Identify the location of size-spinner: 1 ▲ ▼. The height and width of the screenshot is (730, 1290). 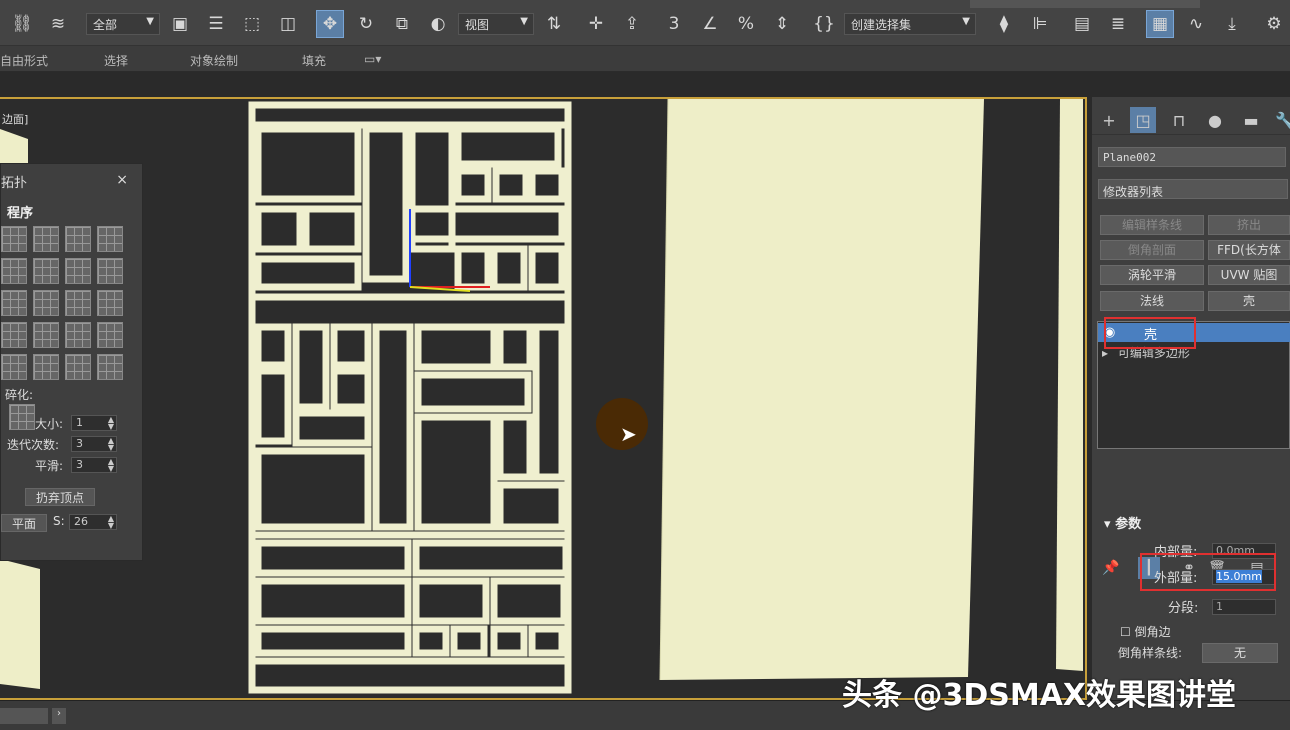
(94, 423).